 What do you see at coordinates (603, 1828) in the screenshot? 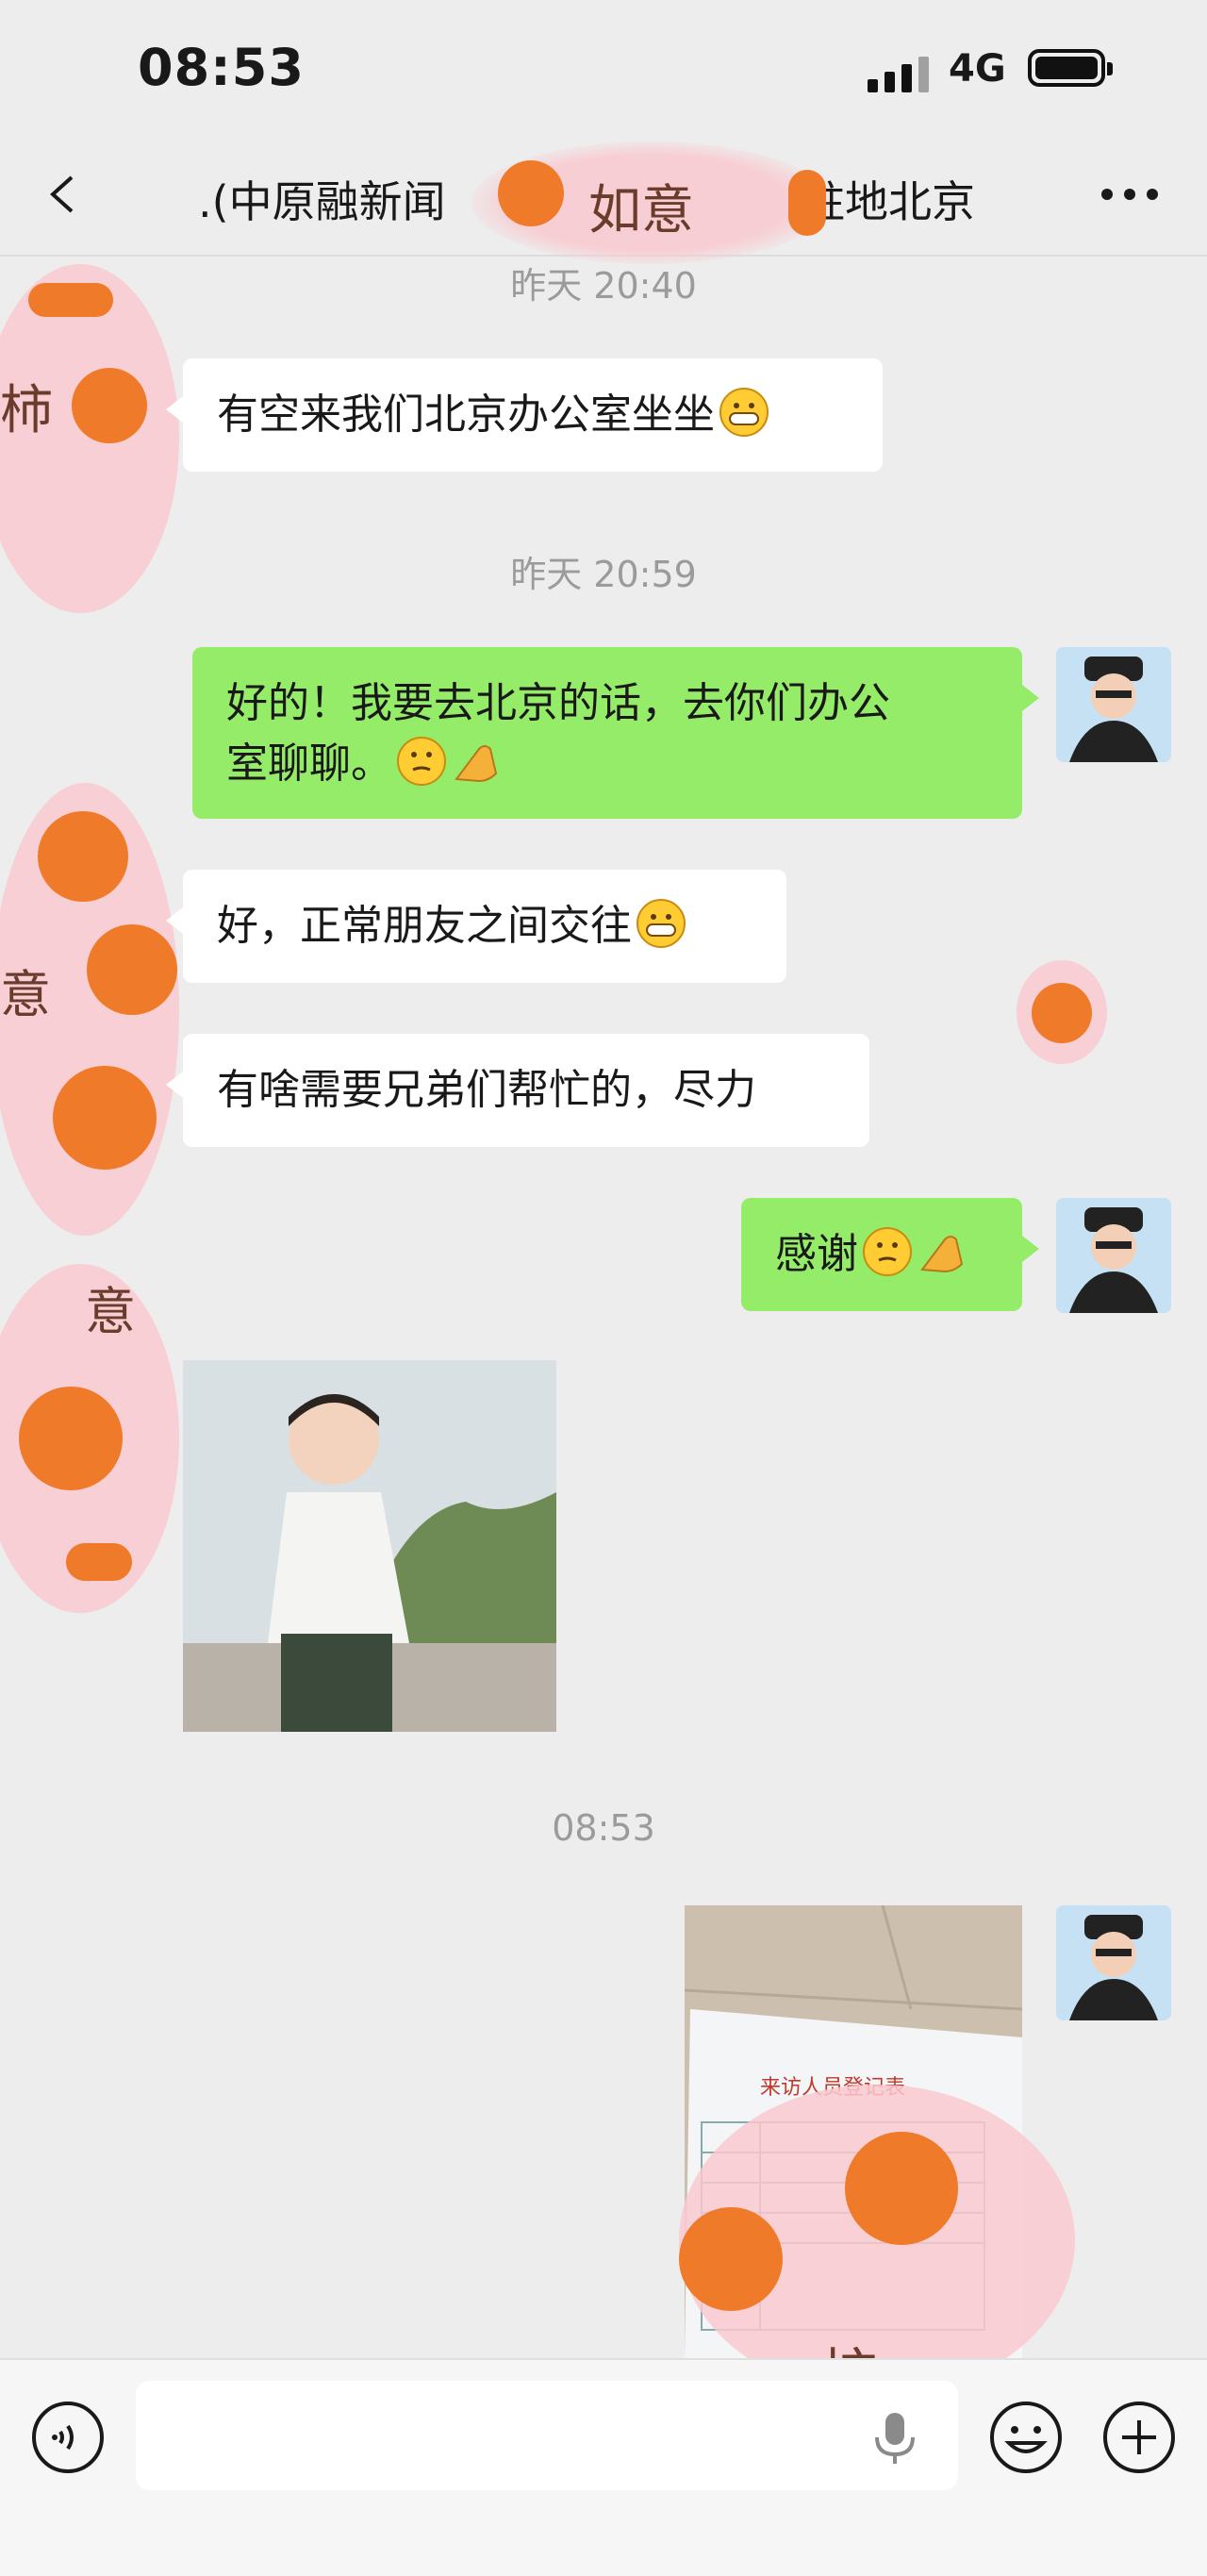
I see `timestamp: 08:53` at bounding box center [603, 1828].